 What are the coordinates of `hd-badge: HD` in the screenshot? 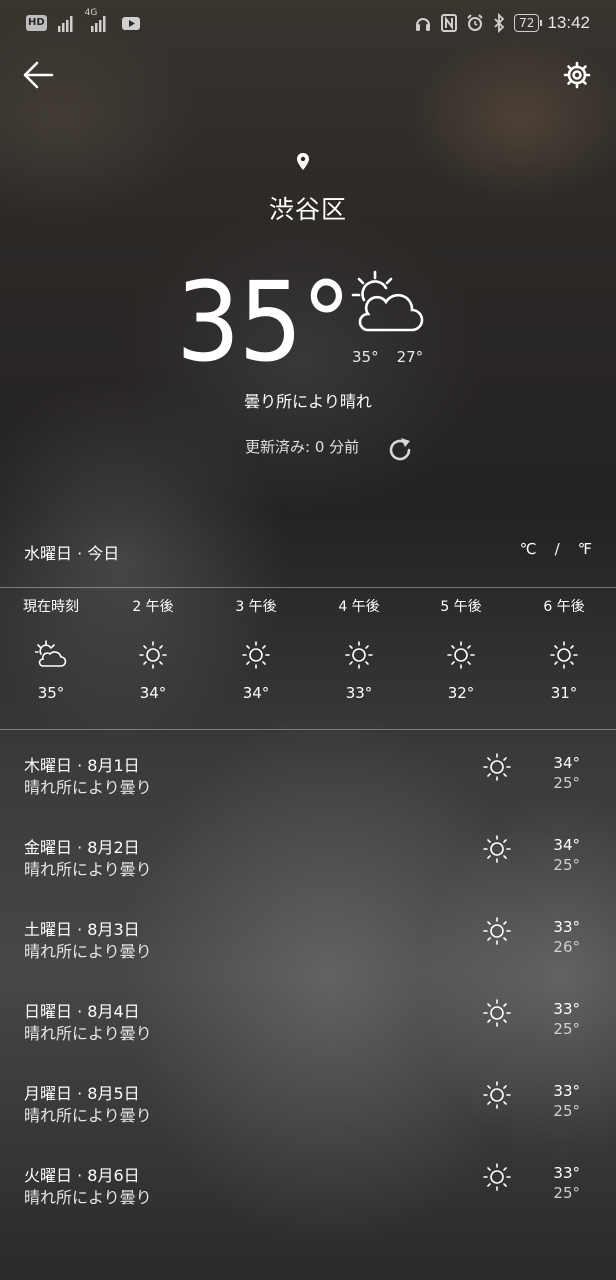 It's located at (36, 23).